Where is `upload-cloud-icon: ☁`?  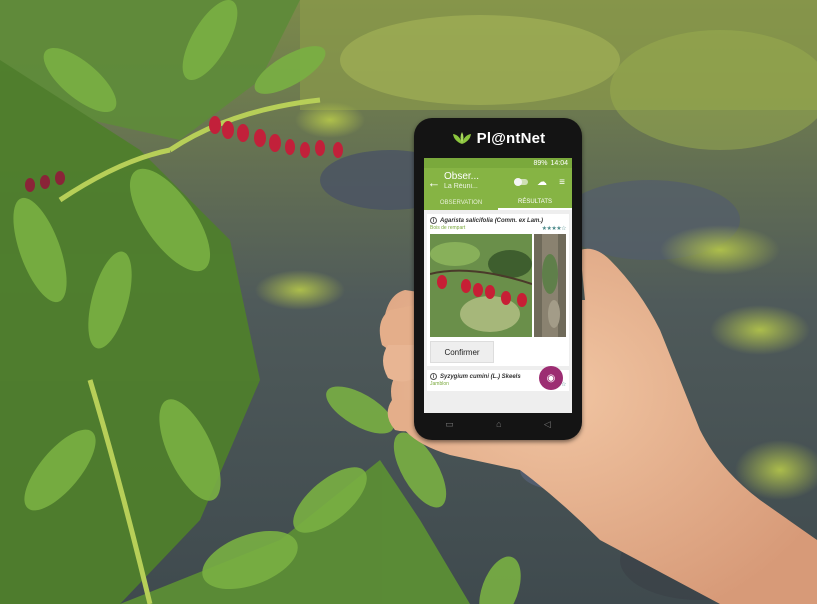 upload-cloud-icon: ☁ is located at coordinates (542, 182).